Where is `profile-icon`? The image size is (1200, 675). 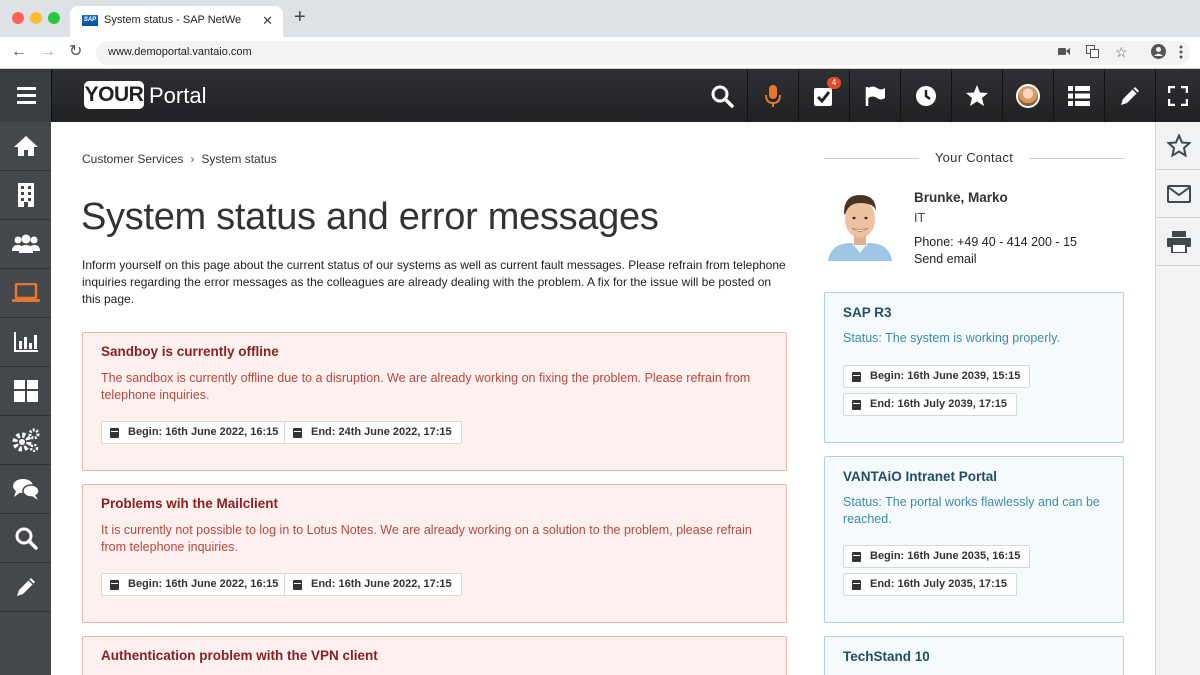
profile-icon is located at coordinates (1158, 53).